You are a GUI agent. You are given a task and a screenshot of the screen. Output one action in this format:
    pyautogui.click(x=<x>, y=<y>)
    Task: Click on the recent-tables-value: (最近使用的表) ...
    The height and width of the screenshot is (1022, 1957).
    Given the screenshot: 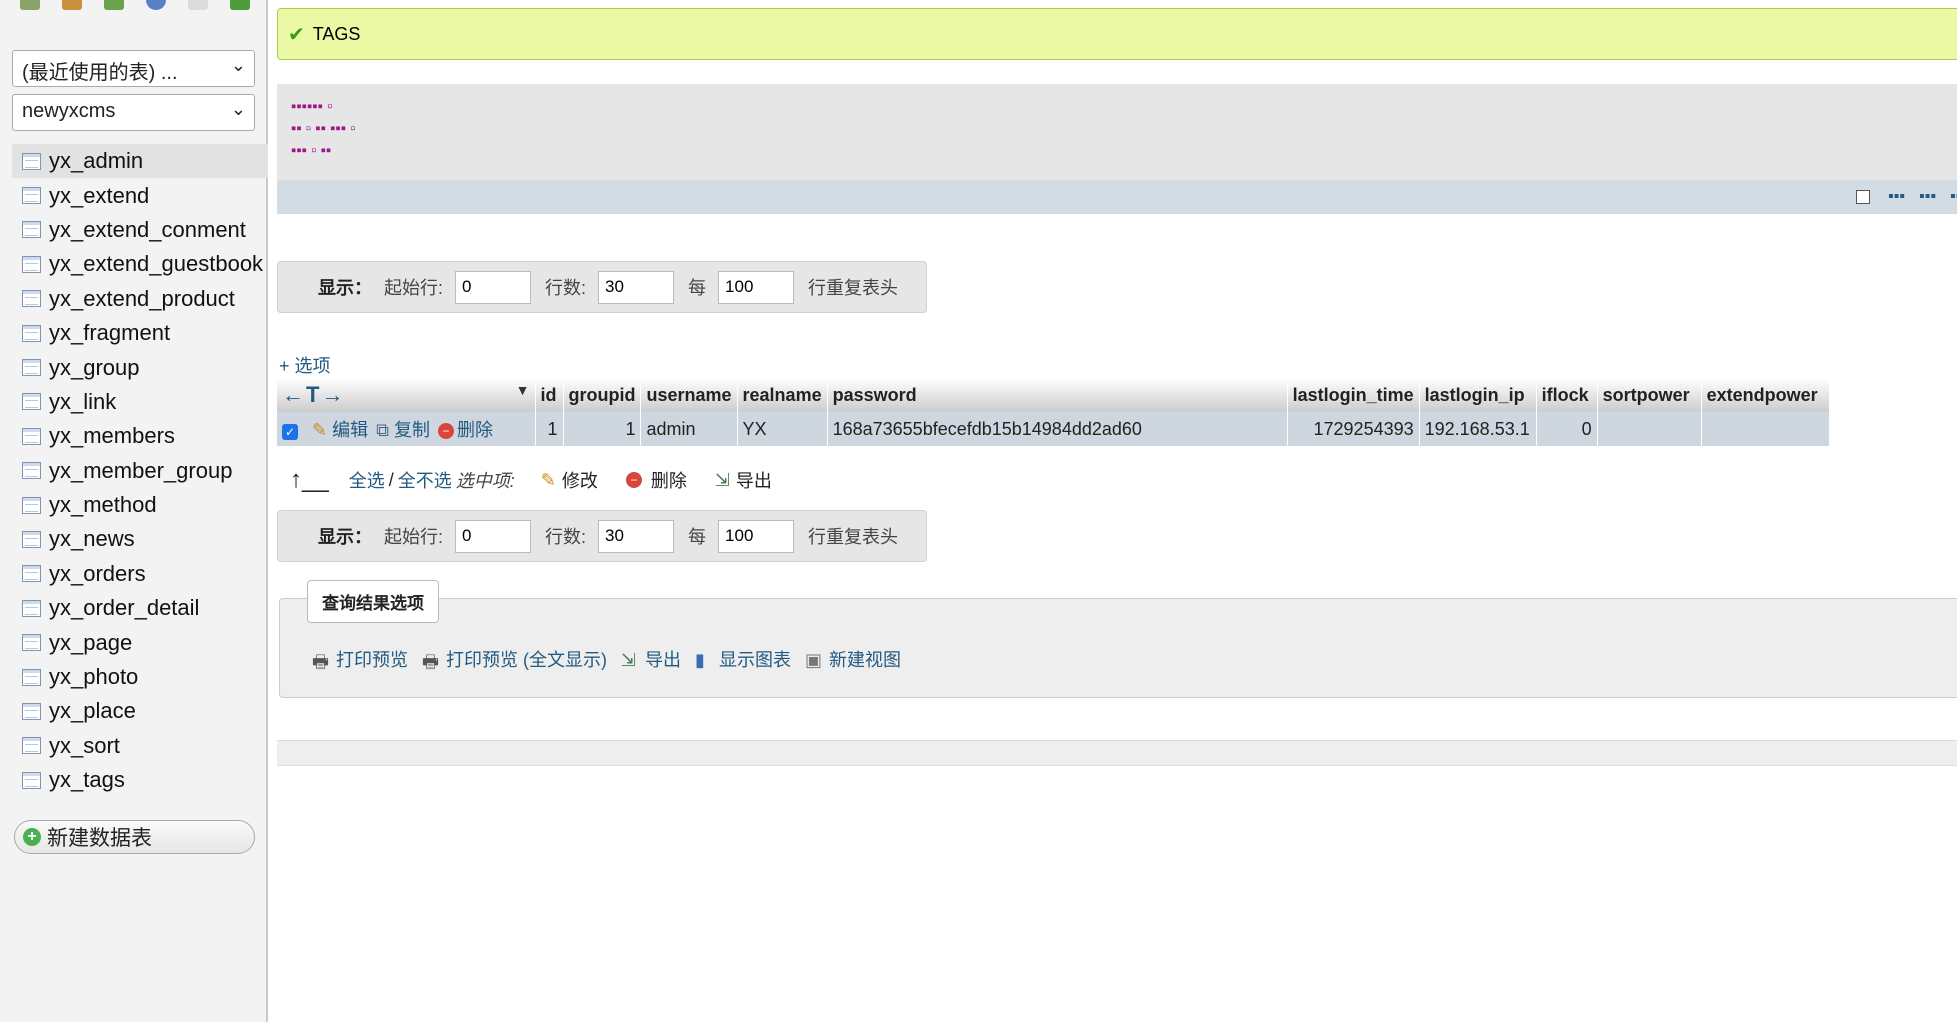 What is the action you would take?
    pyautogui.click(x=100, y=73)
    